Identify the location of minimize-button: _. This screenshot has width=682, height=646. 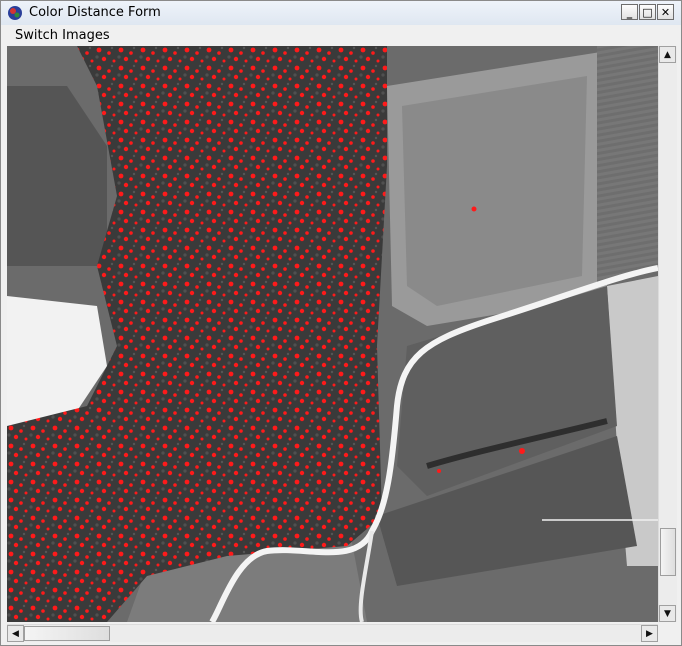
(629, 12).